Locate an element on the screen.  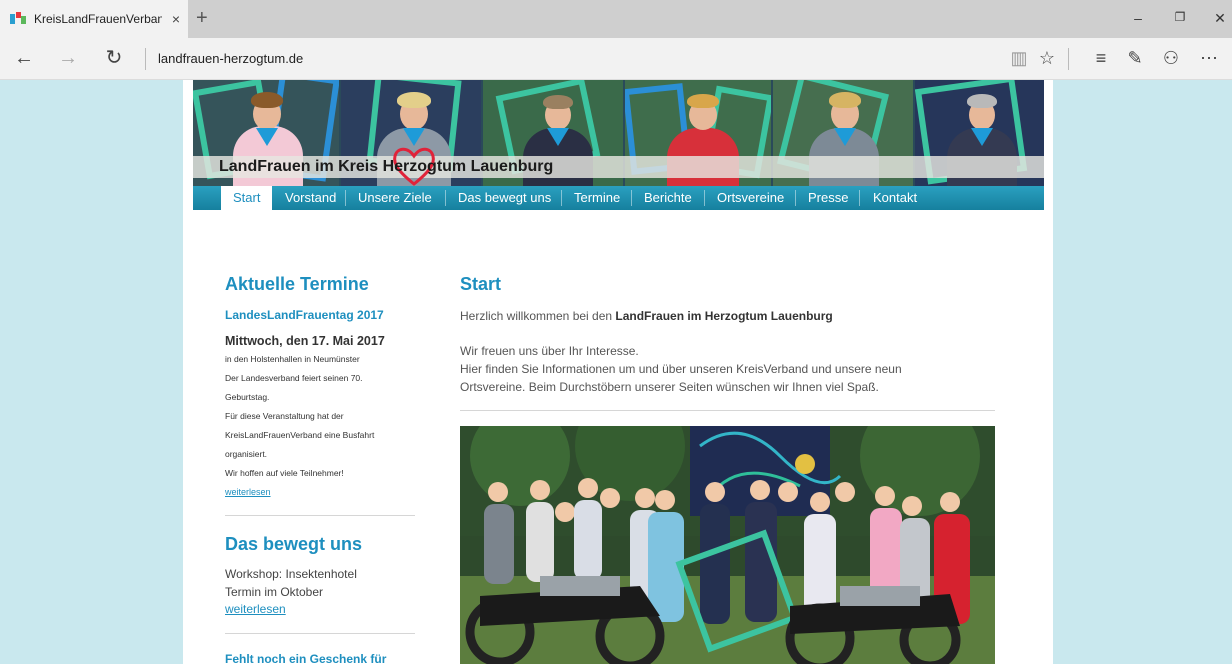
header-banner: LandFrauen im Kreis Herzogtum Lauenburg is located at coordinates (618, 133).